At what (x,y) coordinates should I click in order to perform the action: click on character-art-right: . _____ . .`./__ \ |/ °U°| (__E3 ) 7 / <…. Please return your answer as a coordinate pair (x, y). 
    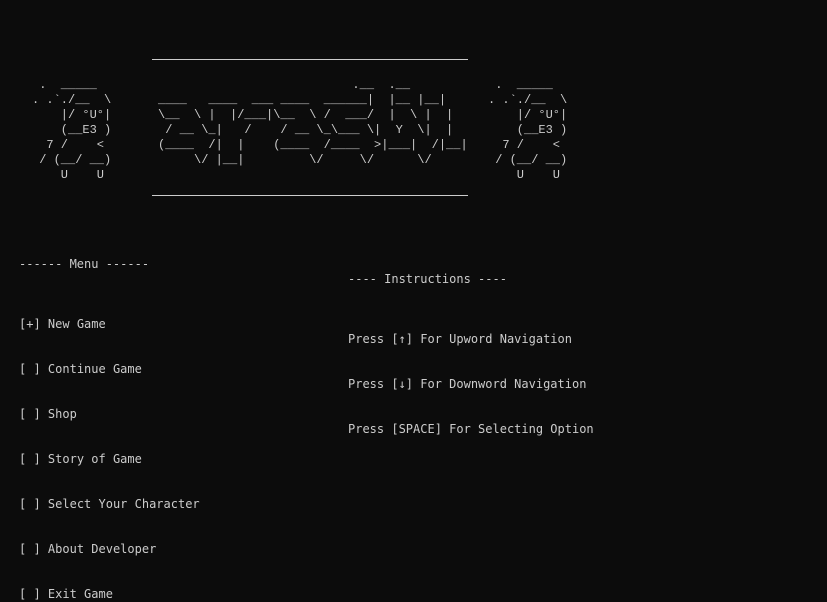
    Looking at the image, I should click on (528, 130).